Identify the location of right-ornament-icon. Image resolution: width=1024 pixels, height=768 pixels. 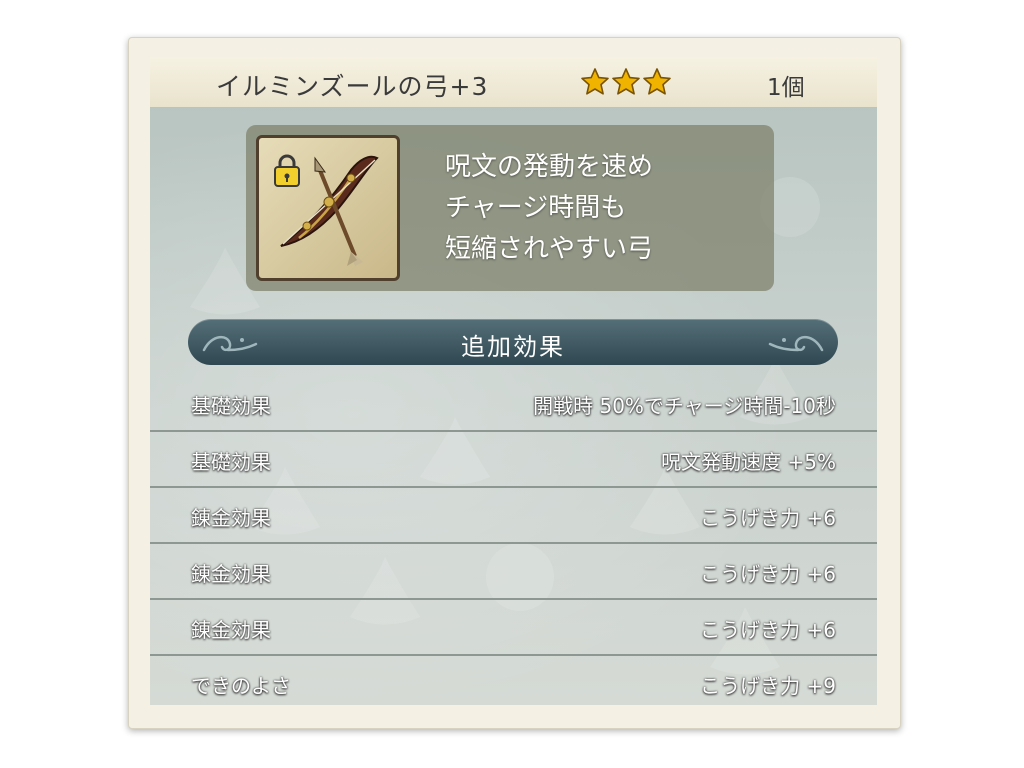
(796, 344).